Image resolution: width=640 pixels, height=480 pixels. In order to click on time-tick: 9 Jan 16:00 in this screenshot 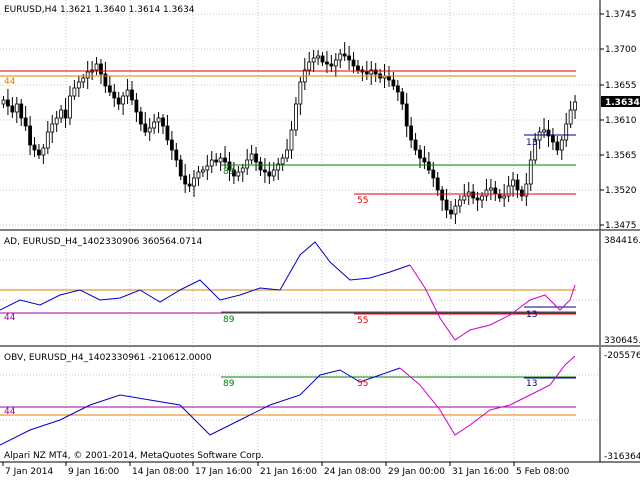, I will do `click(94, 472)`.